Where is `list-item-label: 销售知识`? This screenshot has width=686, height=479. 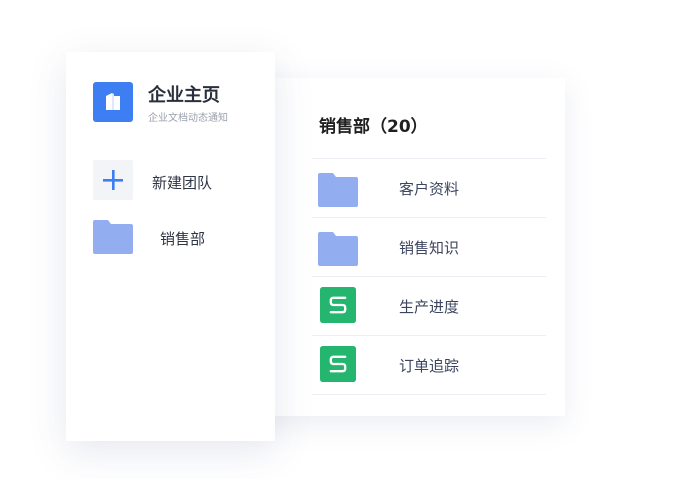
list-item-label: 销售知识 is located at coordinates (429, 248).